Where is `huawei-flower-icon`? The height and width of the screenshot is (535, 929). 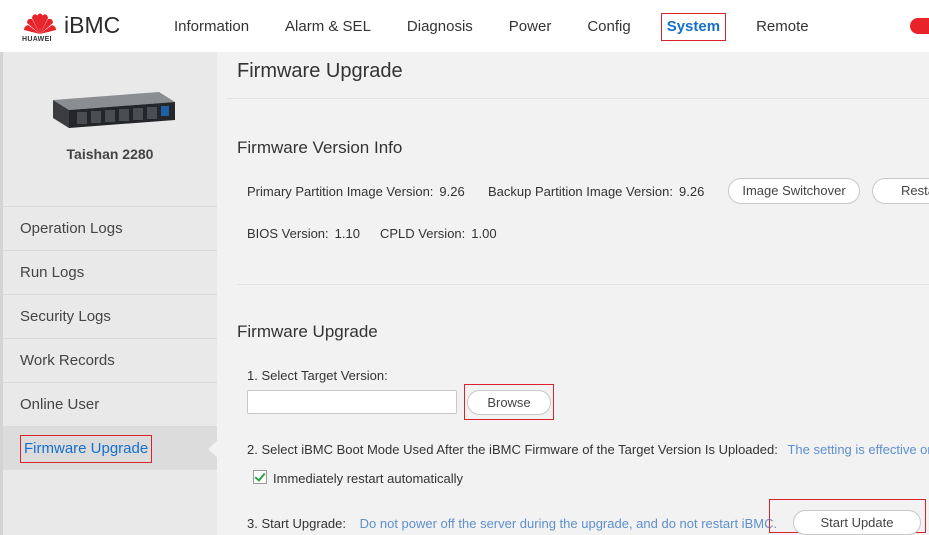
huawei-flower-icon is located at coordinates (40, 23).